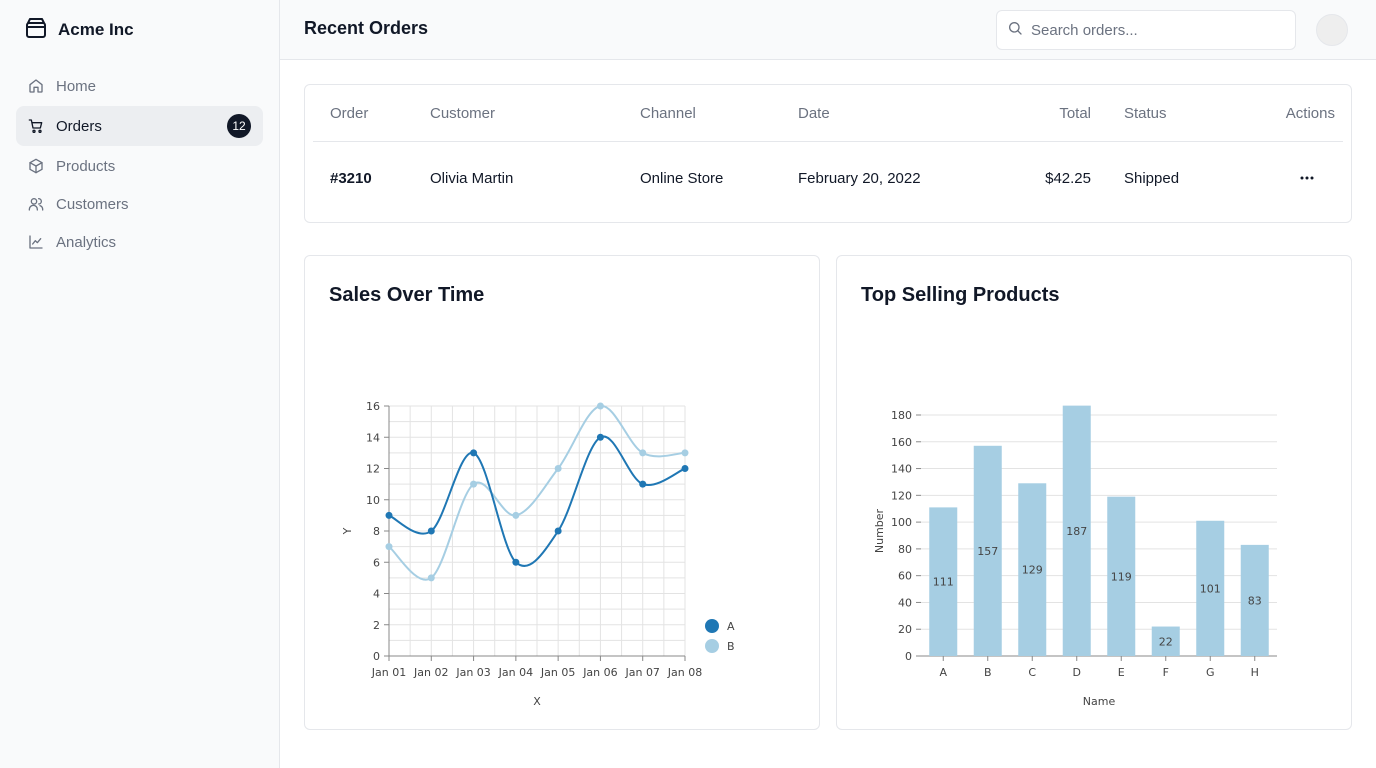  Describe the element at coordinates (366, 28) in the screenshot. I see `page-title: Recent Orders` at that location.